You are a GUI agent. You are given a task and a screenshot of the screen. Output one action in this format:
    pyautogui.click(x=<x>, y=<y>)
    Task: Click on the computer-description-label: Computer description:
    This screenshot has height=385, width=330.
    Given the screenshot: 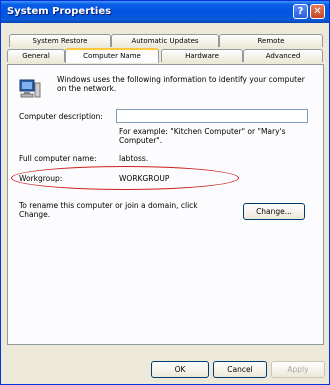 What is the action you would take?
    pyautogui.click(x=61, y=116)
    